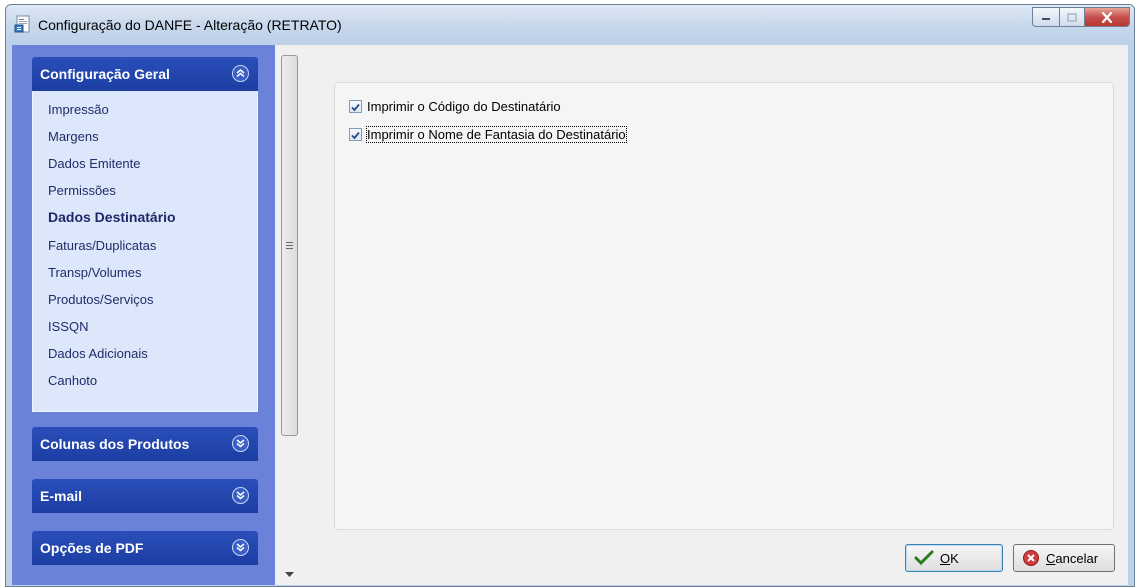 The width and height of the screenshot is (1135, 587). I want to click on window-controls, so click(1081, 17).